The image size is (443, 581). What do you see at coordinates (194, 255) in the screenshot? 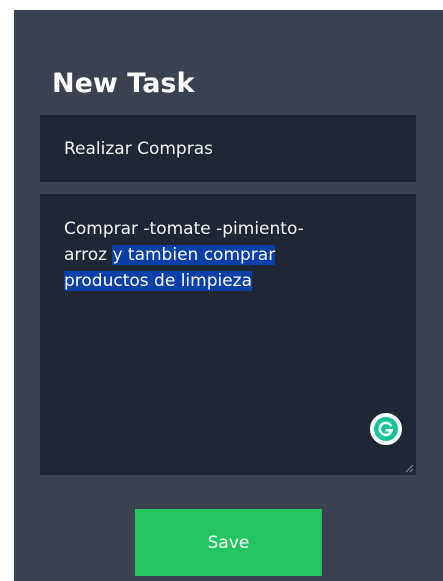
I see `description-selected-text: y tambien comprar` at bounding box center [194, 255].